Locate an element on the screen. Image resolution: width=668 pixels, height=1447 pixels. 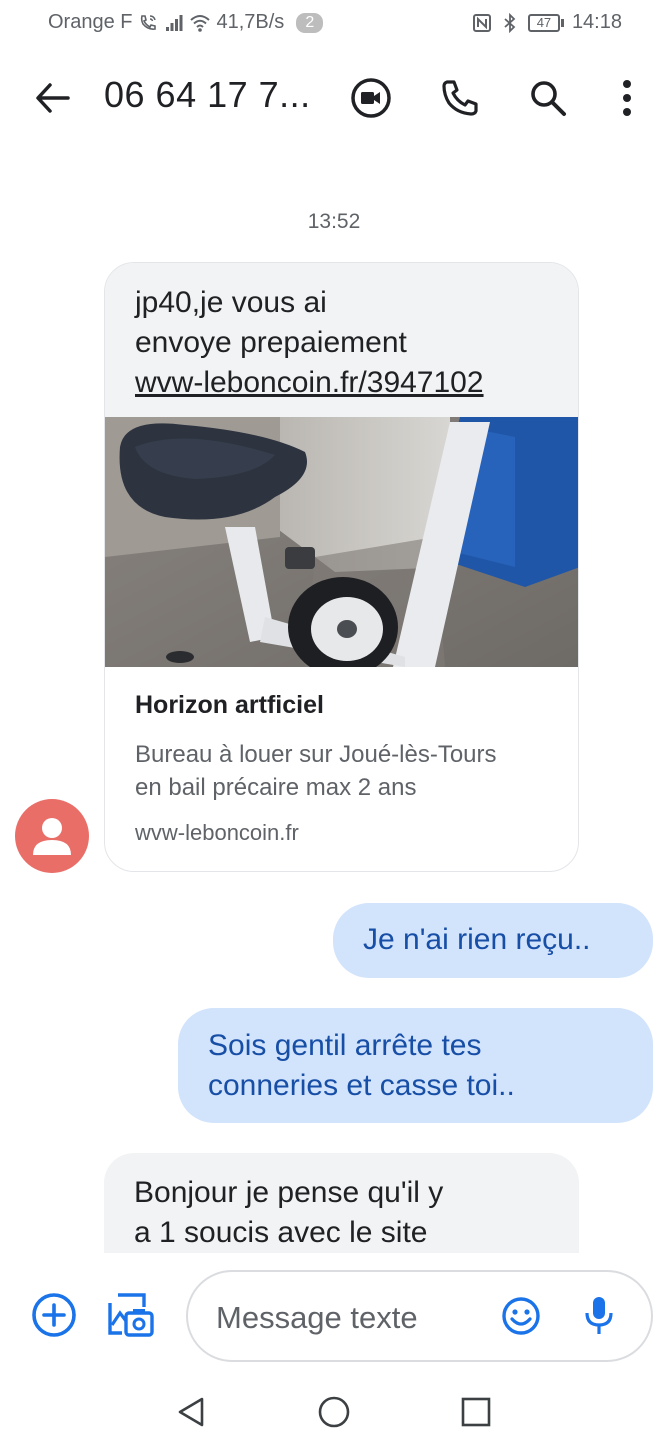
search-button is located at coordinates (548, 98).